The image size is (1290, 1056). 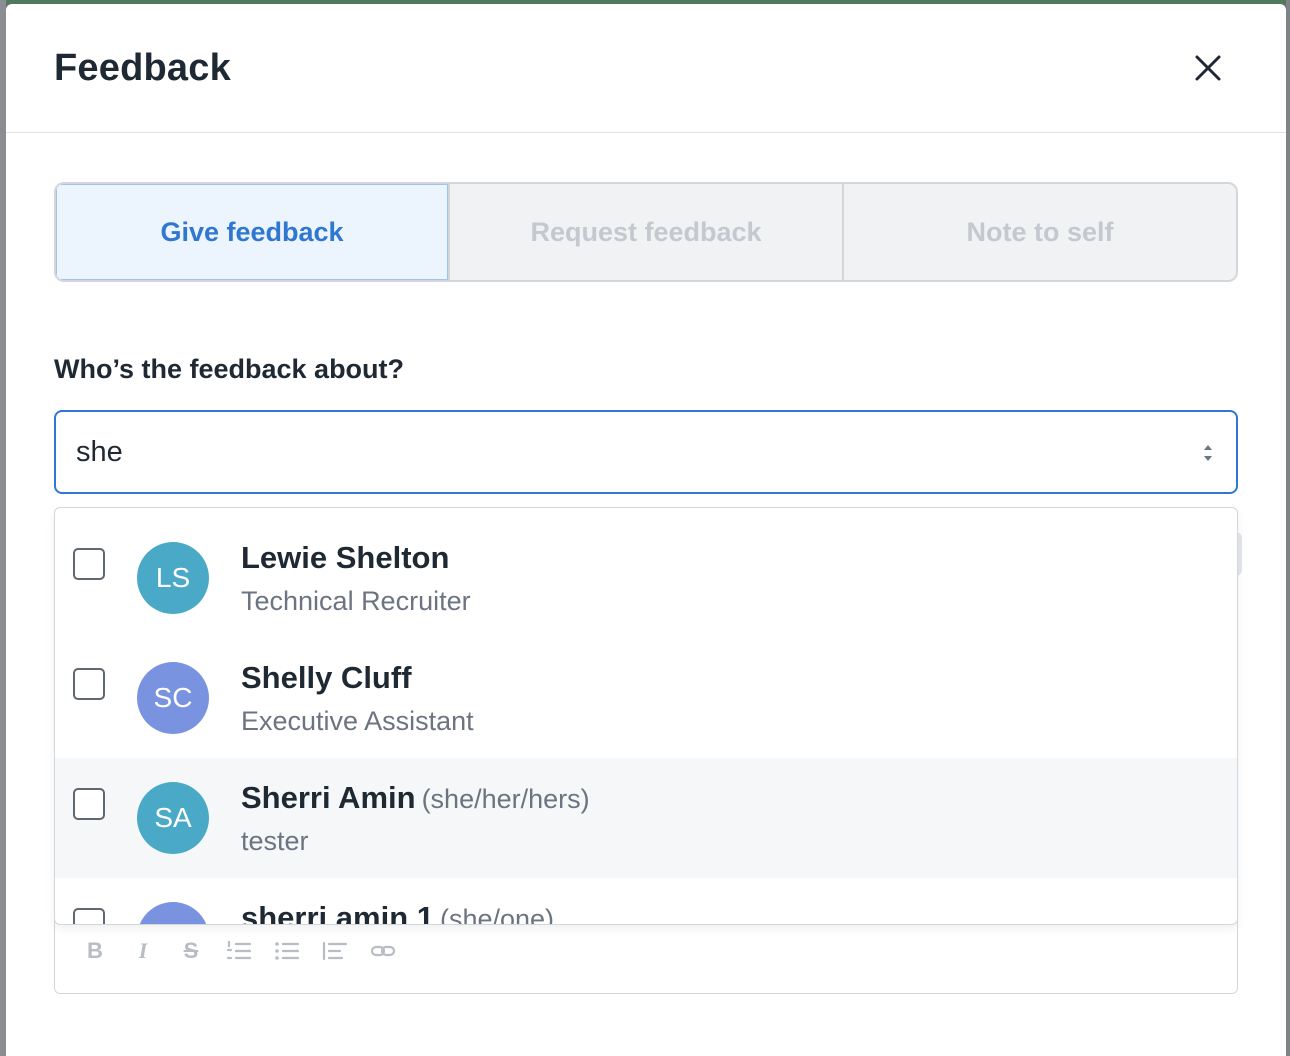 I want to click on indent-icon, so click(x=335, y=951).